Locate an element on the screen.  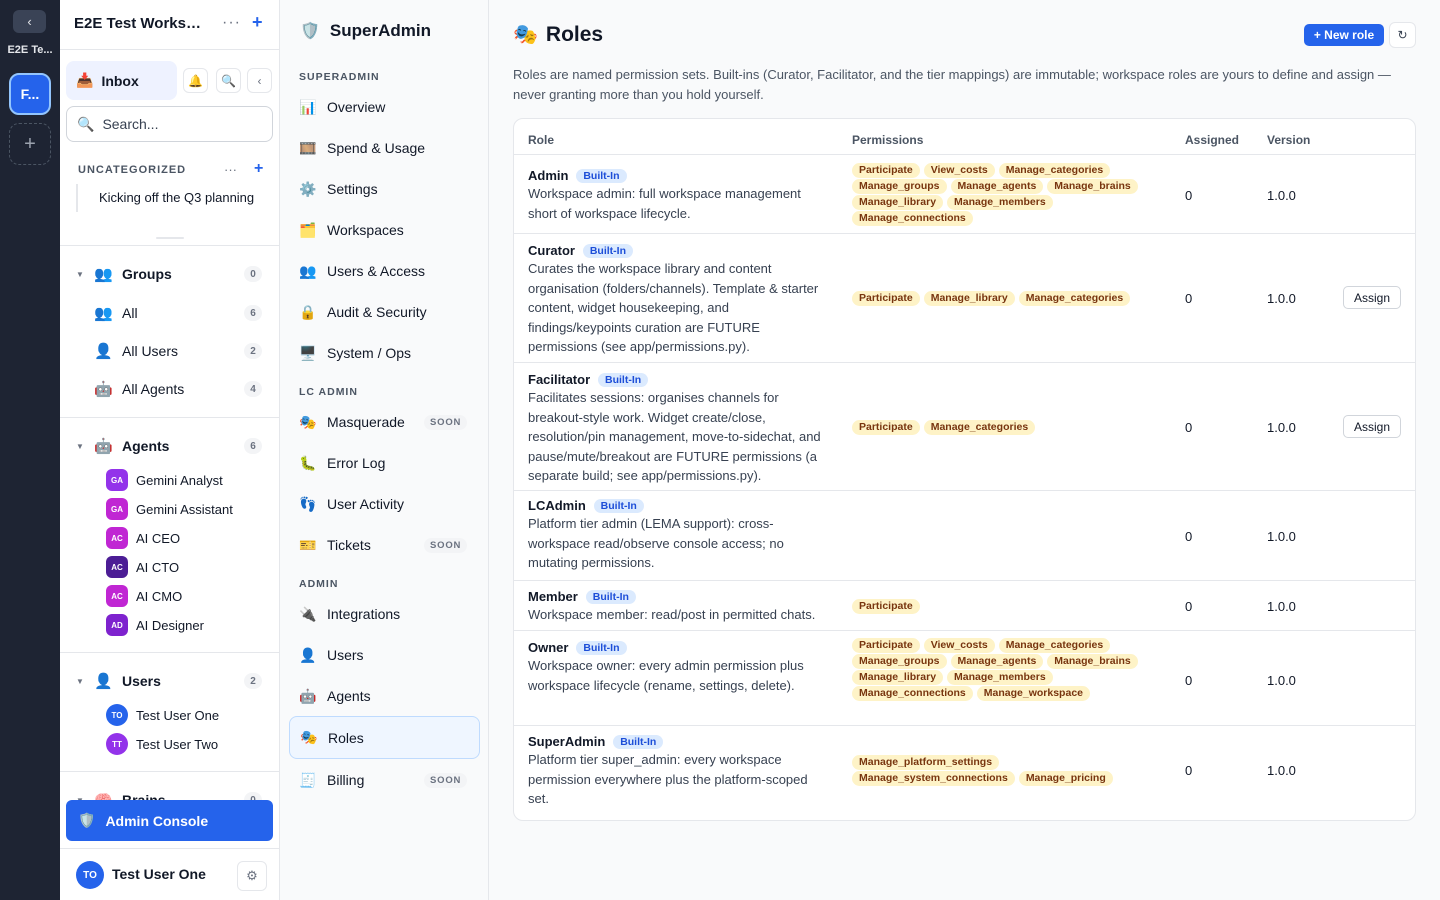
users-icon: 👥 is located at coordinates (103, 274).